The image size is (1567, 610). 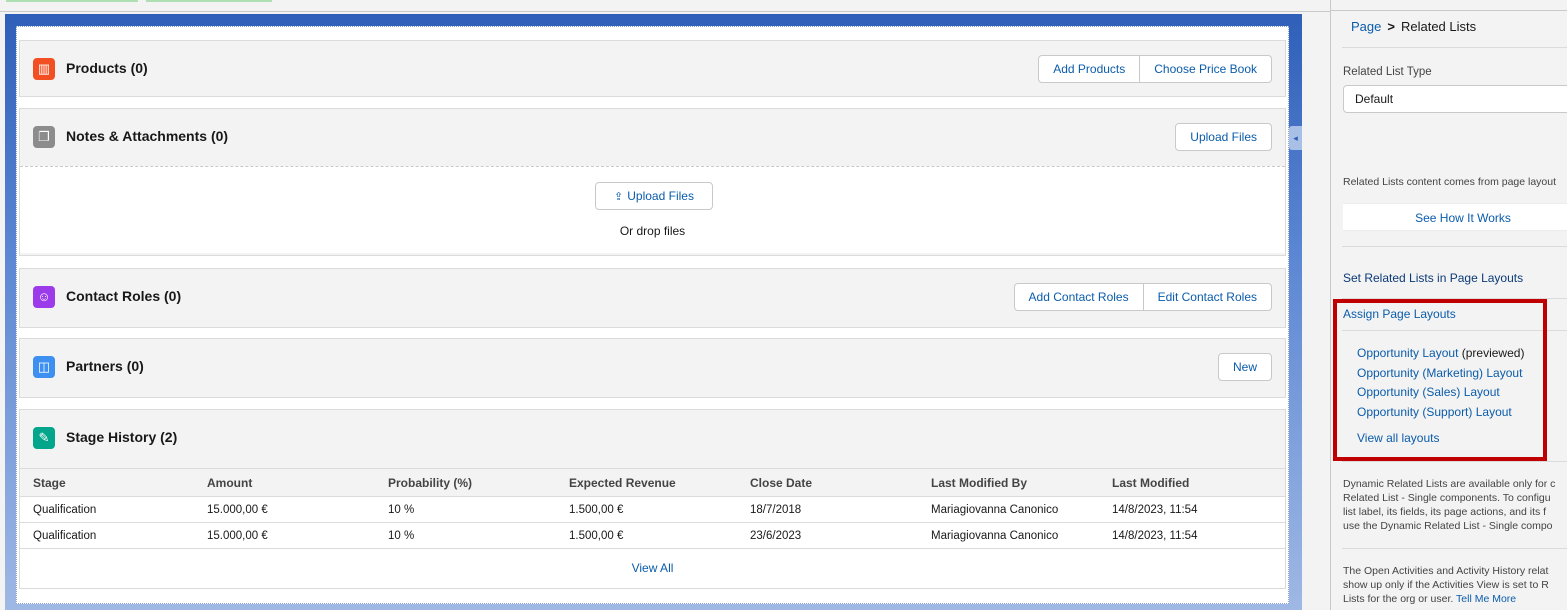 I want to click on column-header: Last Modified, so click(x=1192, y=482).